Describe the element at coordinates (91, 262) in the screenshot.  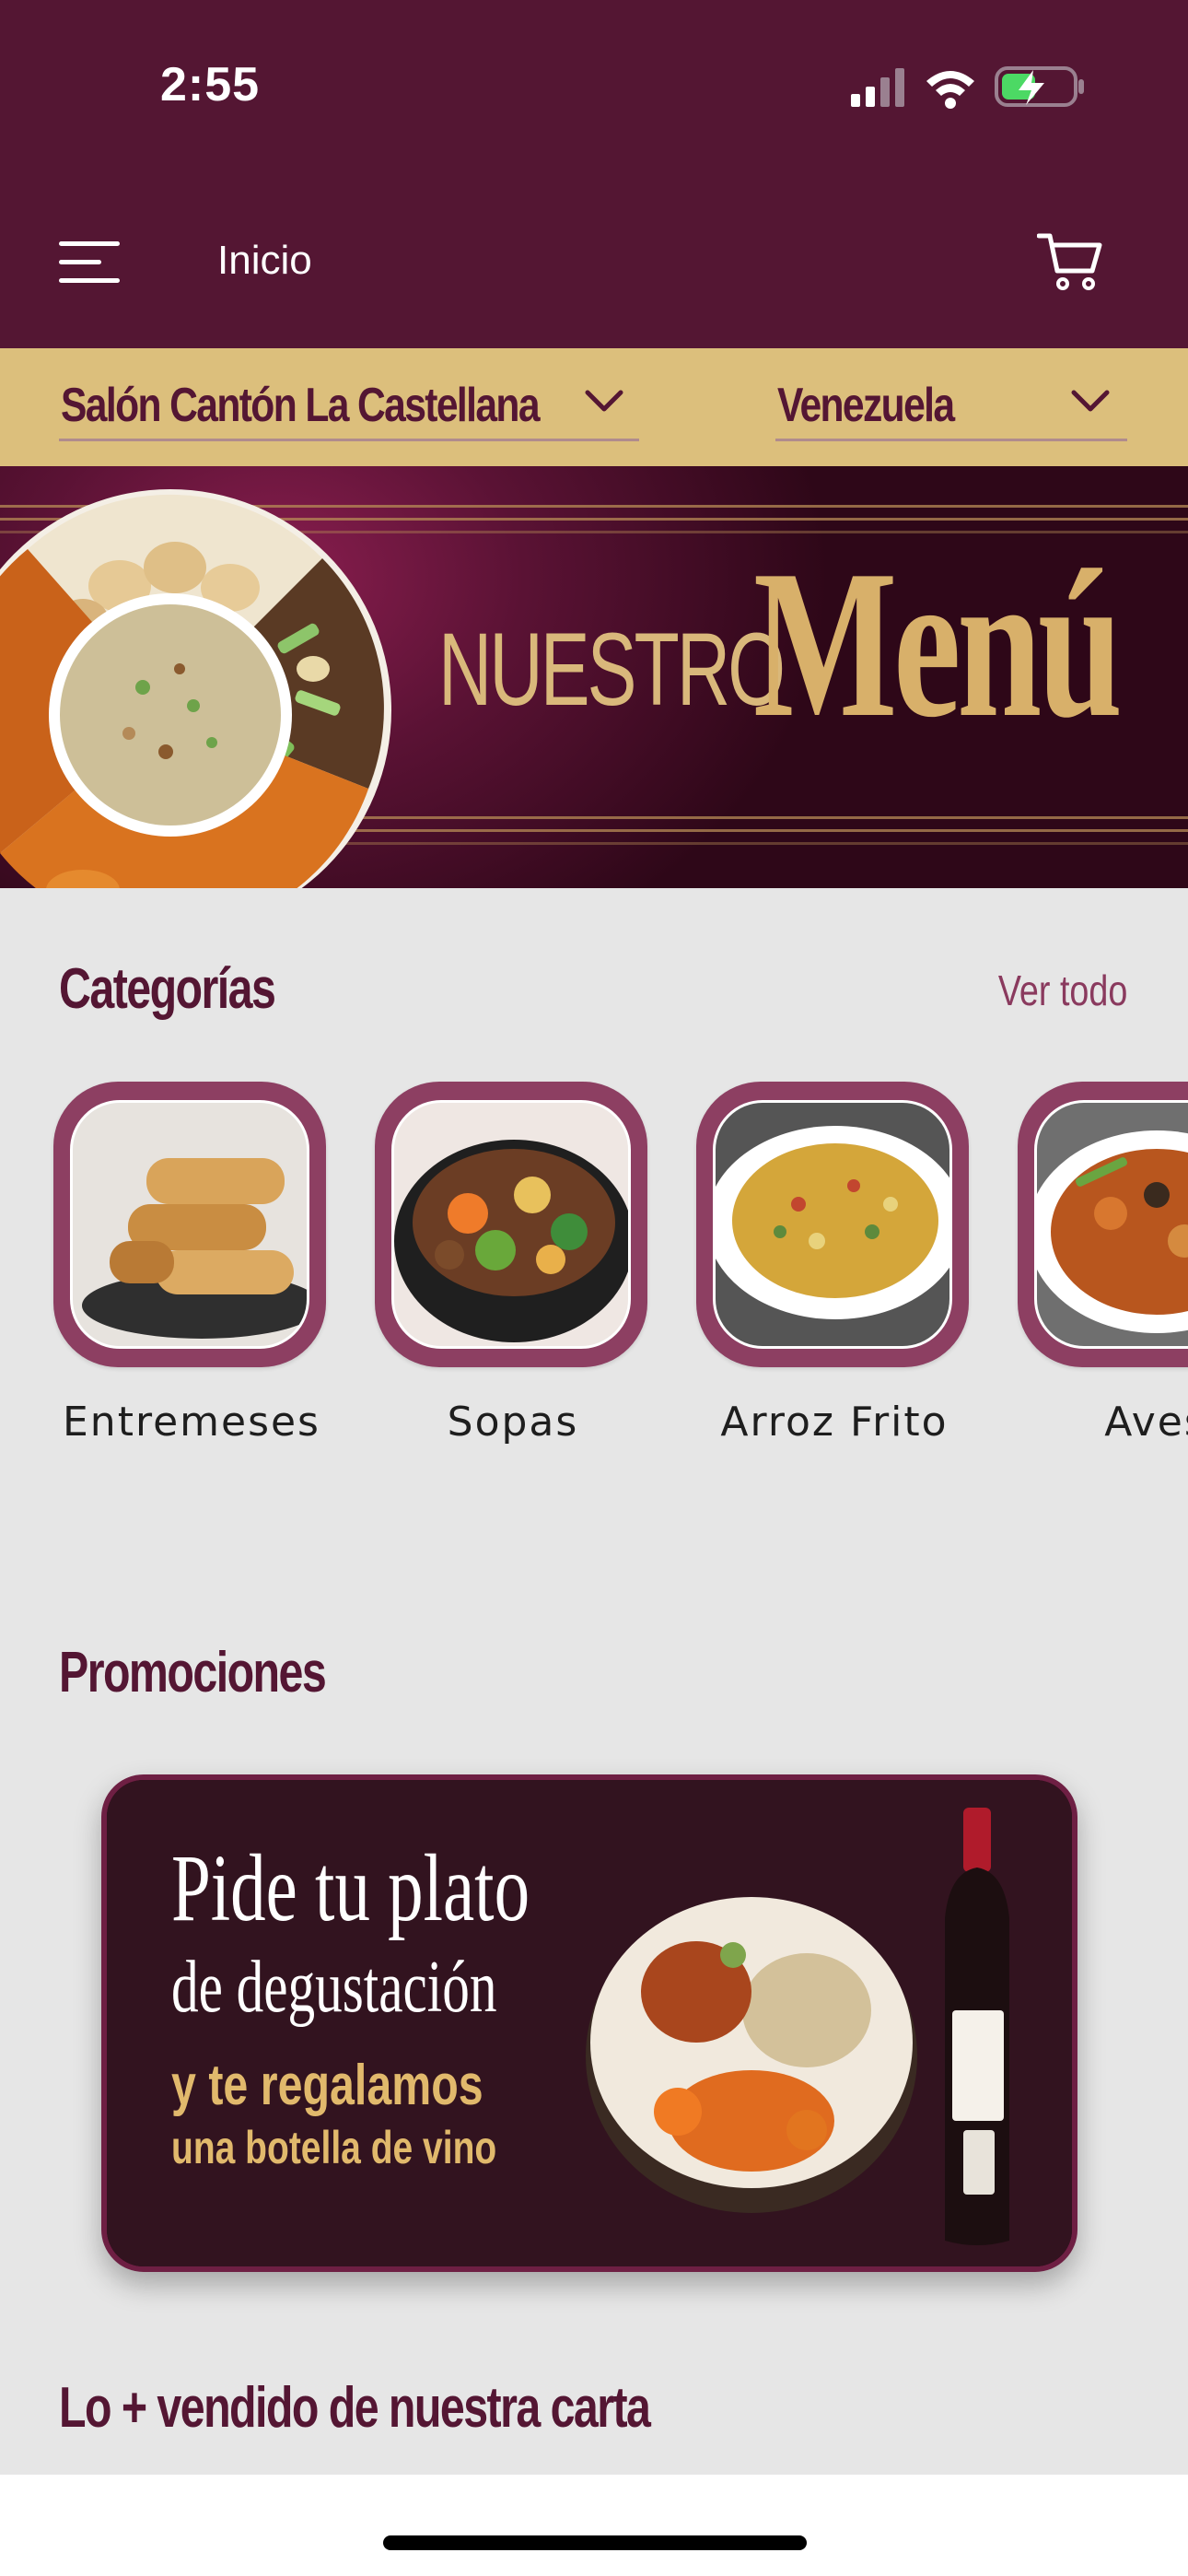
I see `hamburger-menu-icon` at that location.